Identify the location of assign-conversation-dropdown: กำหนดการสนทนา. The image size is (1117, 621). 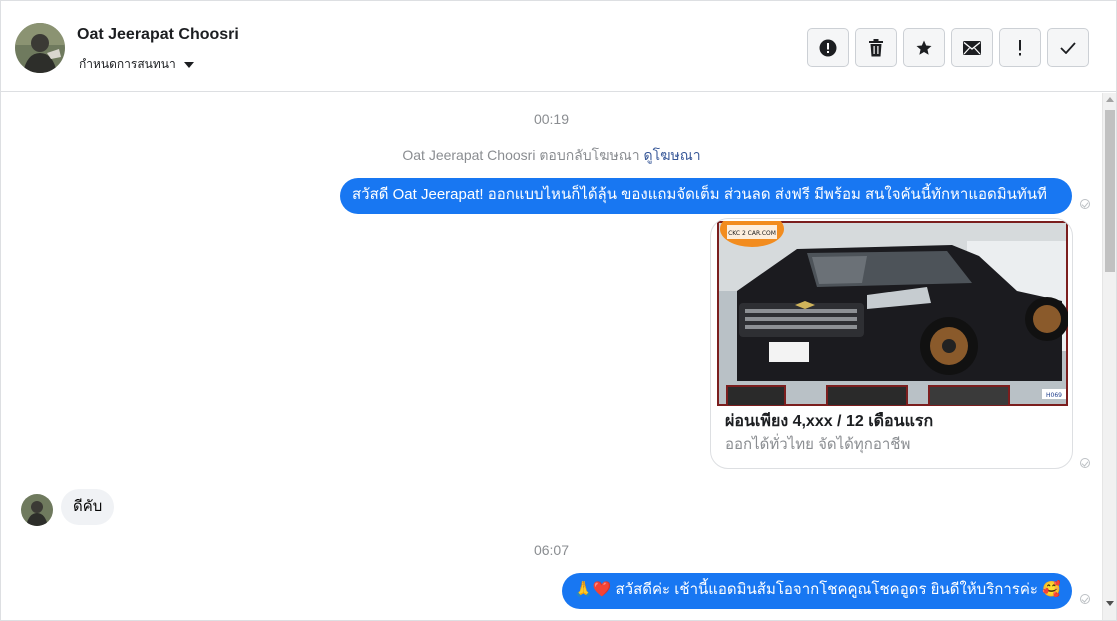
(136, 64).